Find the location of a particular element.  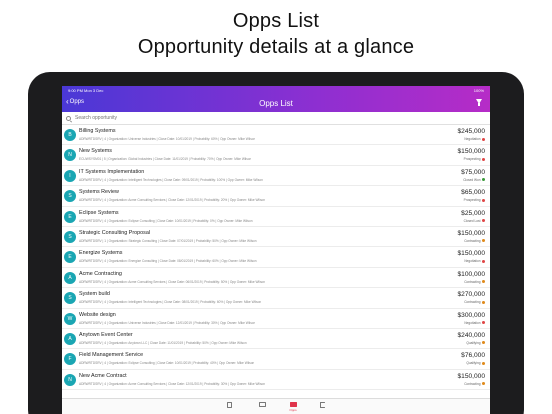

page-title: Opps List is located at coordinates (276, 103).